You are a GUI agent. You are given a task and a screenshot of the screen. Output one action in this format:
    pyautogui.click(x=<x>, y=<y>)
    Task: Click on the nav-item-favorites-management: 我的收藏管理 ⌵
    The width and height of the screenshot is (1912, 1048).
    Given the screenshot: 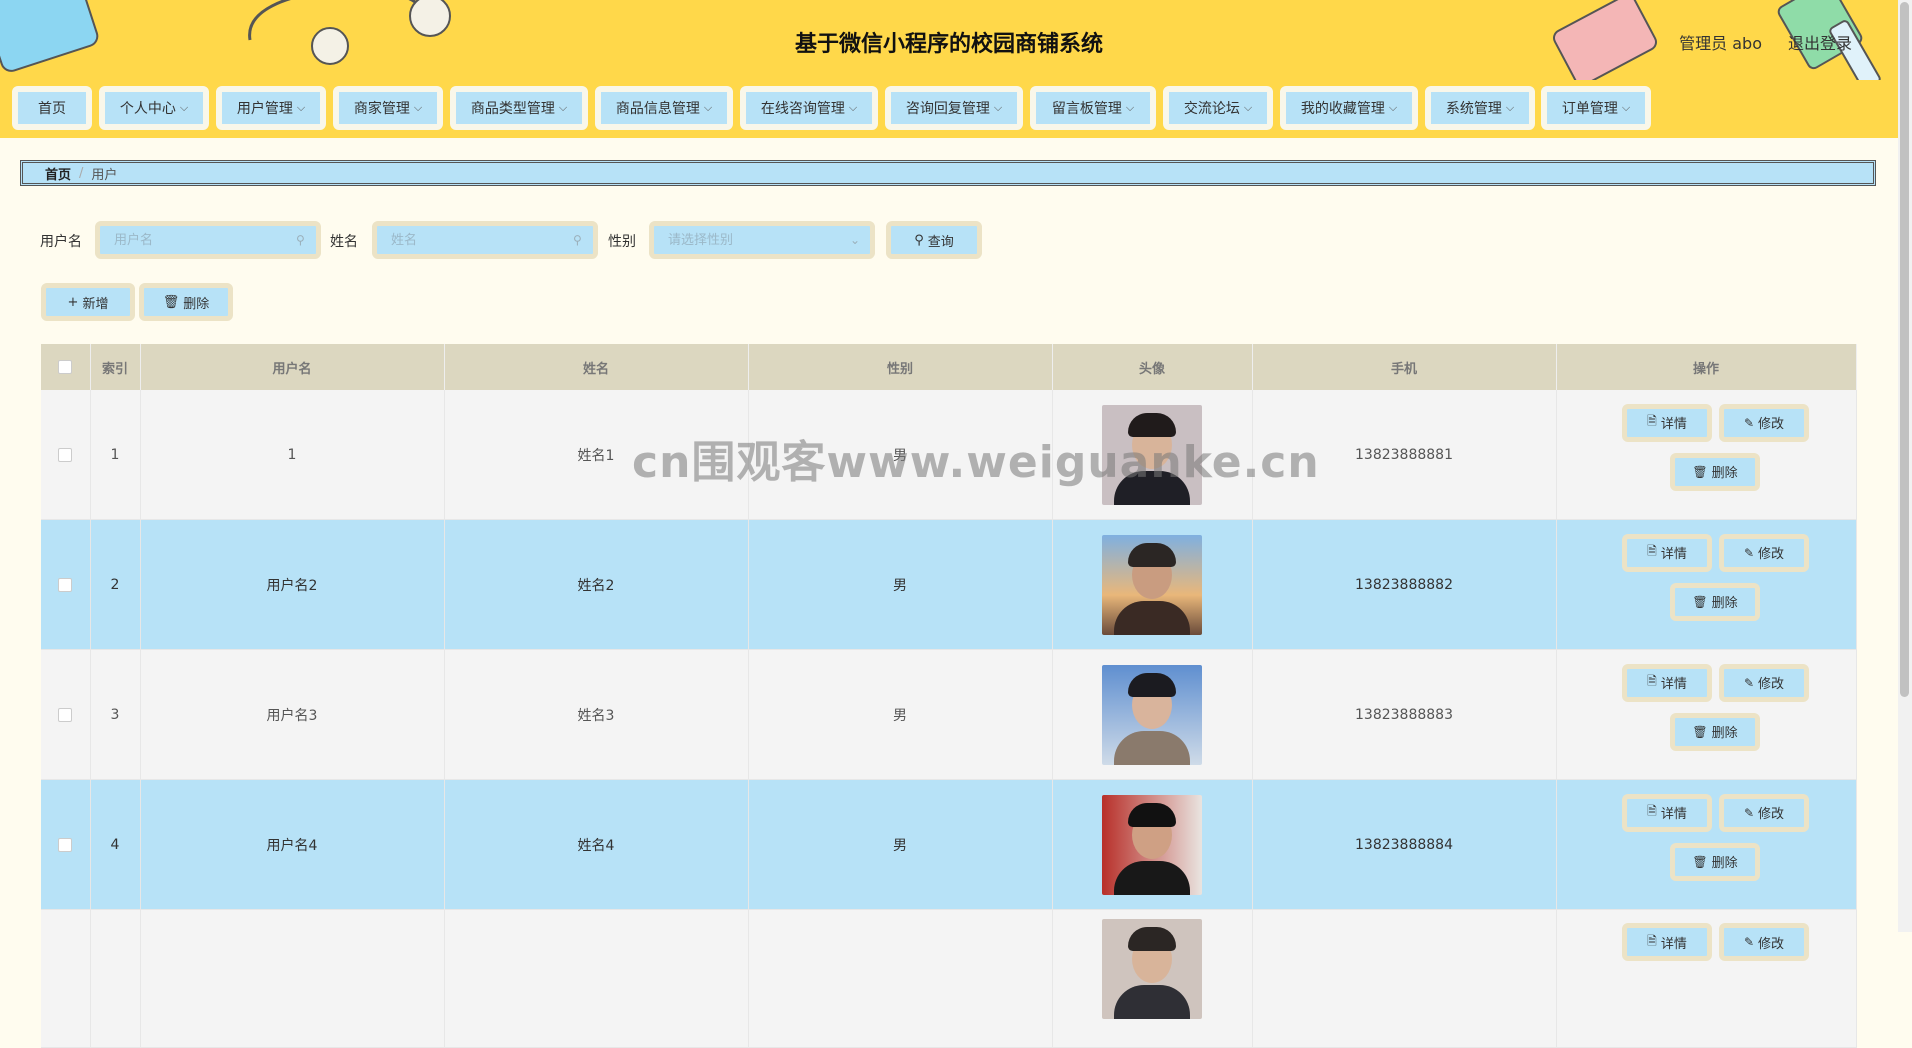 What is the action you would take?
    pyautogui.click(x=1349, y=108)
    